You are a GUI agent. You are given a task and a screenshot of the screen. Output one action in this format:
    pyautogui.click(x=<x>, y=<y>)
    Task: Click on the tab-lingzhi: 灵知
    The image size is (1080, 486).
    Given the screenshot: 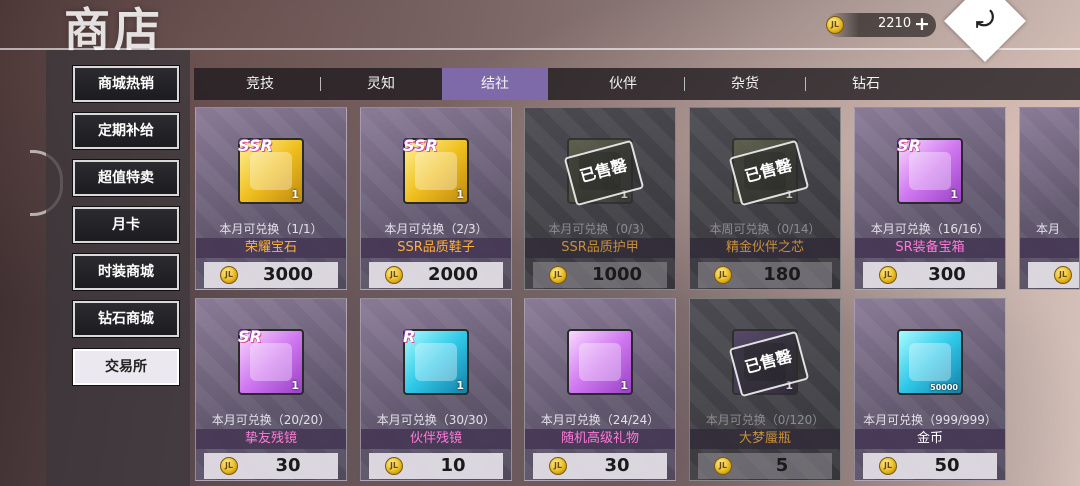 What is the action you would take?
    pyautogui.click(x=381, y=84)
    